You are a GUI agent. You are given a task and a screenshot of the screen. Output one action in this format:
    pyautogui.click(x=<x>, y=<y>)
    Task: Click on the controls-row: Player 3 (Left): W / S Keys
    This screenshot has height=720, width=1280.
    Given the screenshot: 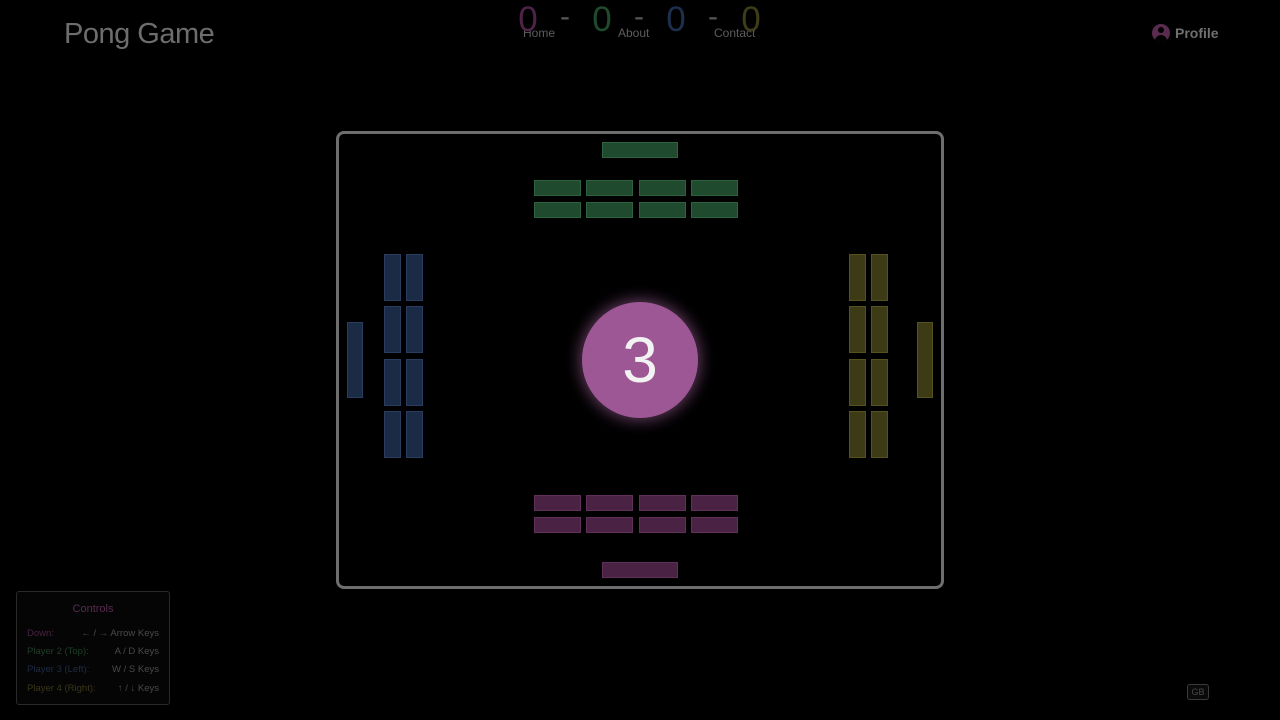 What is the action you would take?
    pyautogui.click(x=93, y=669)
    